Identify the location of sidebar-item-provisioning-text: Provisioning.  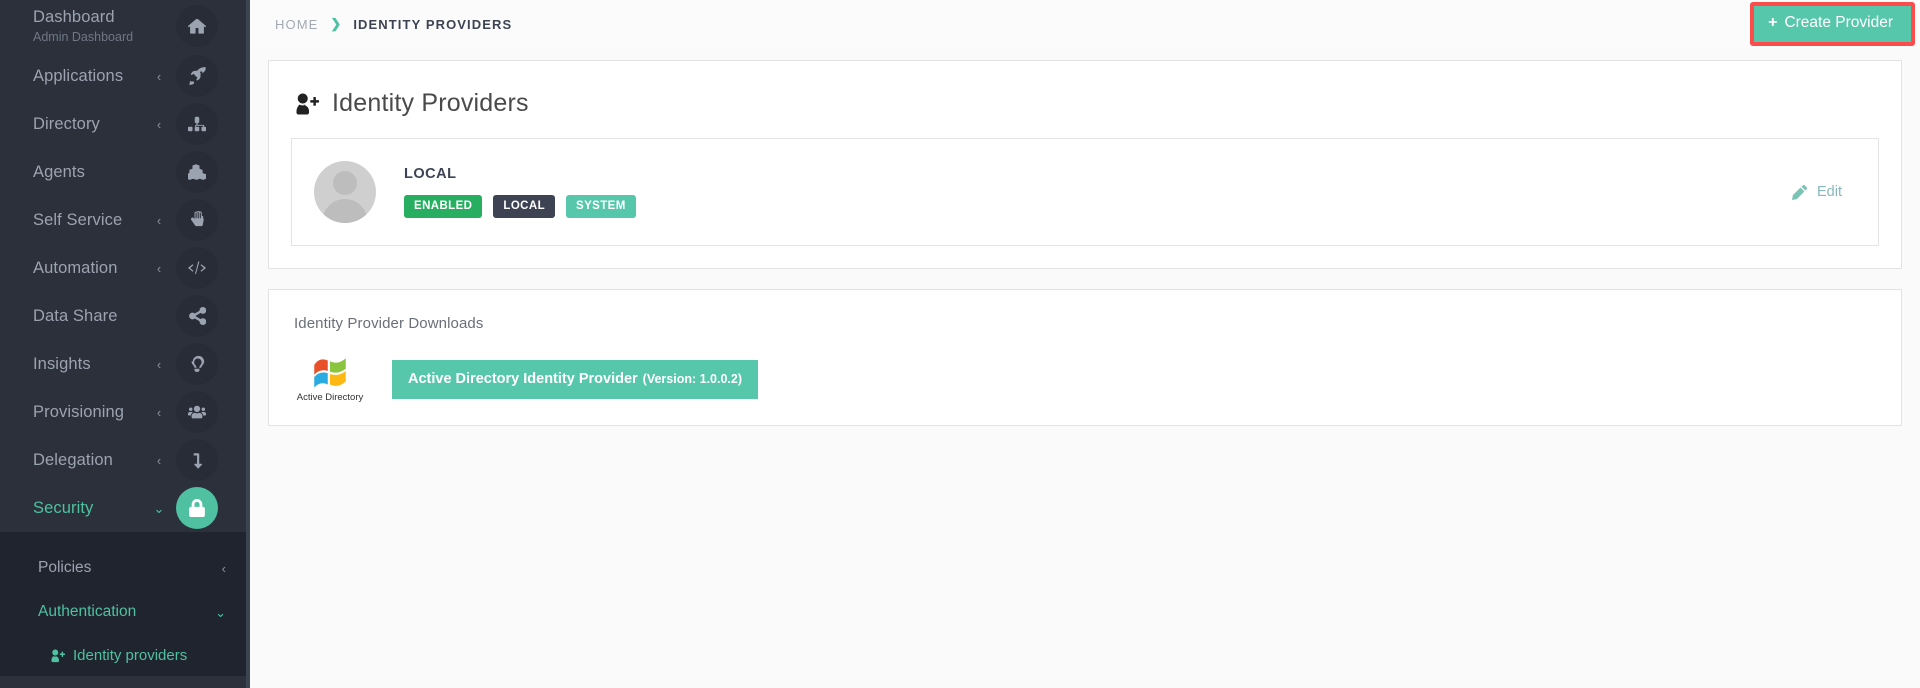
(73, 412).